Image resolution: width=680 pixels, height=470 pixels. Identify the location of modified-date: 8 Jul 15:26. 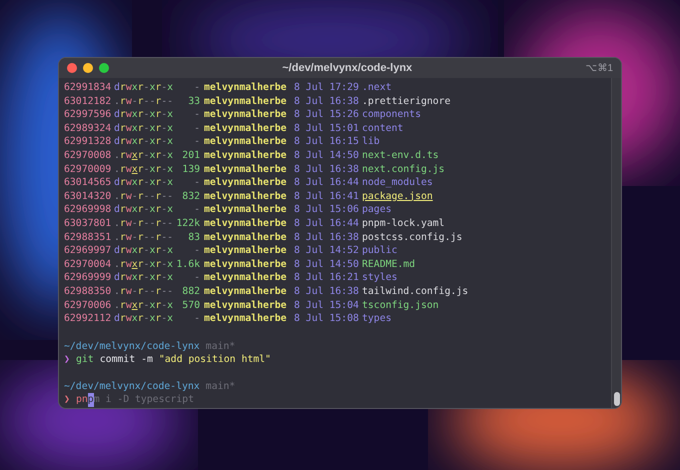
(327, 115).